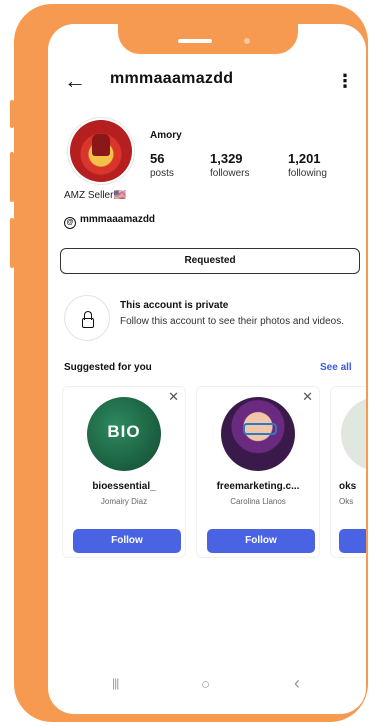 Image resolution: width=379 pixels, height=726 pixels. I want to click on following-stat: 1,201 following, so click(307, 165).